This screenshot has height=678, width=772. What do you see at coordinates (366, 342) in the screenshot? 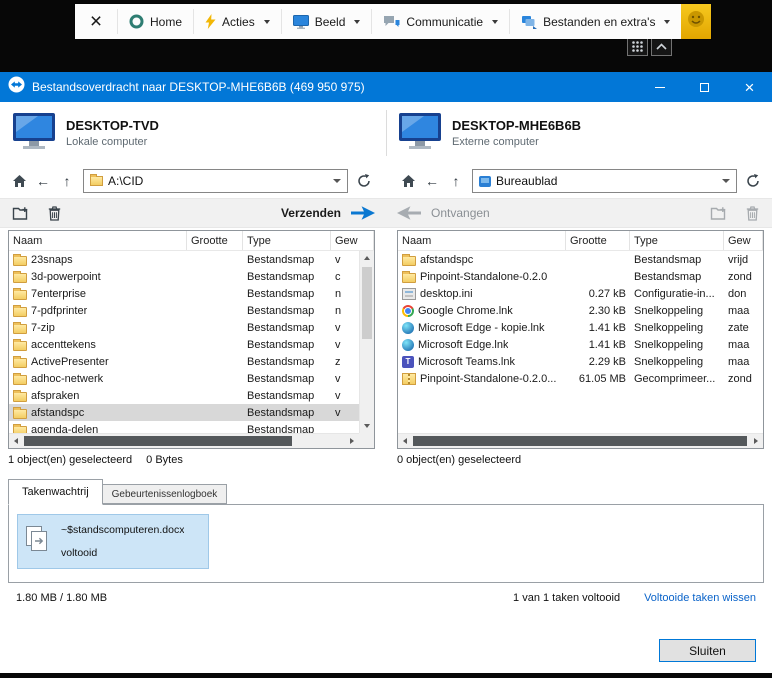
I see `vertical-scrollbar` at bounding box center [366, 342].